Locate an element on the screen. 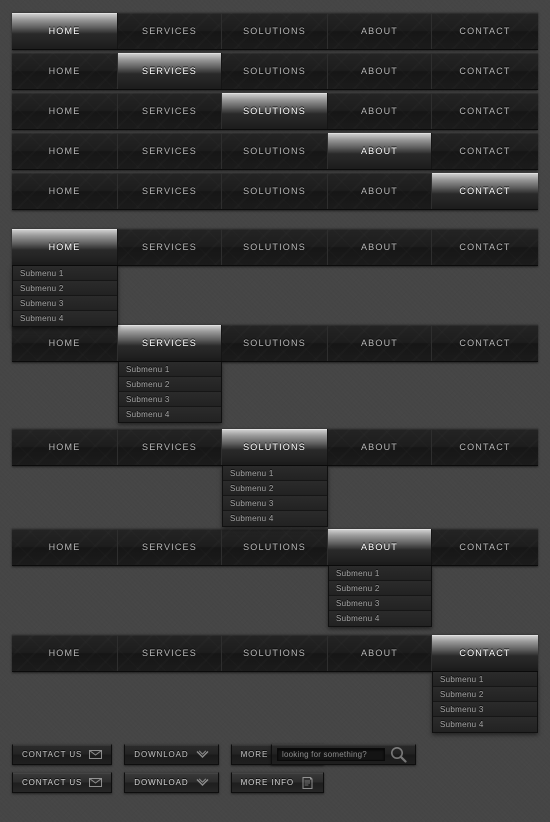 The height and width of the screenshot is (822, 550). button-label: CONTACT US is located at coordinates (52, 782).